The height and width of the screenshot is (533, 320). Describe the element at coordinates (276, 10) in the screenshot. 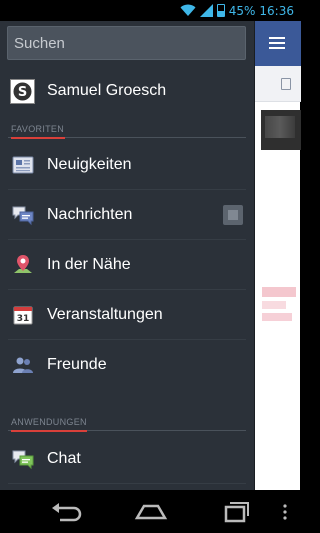

I see `clock: 16:36` at that location.